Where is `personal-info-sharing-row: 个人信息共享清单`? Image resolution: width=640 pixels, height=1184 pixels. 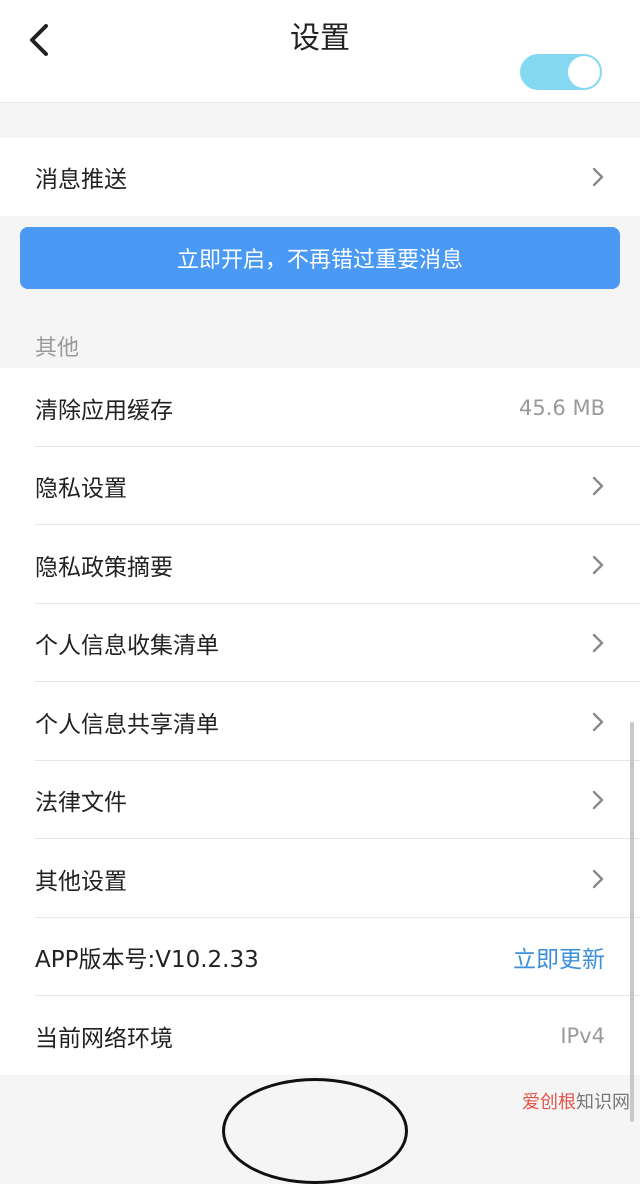 personal-info-sharing-row: 个人信息共享清单 is located at coordinates (320, 721).